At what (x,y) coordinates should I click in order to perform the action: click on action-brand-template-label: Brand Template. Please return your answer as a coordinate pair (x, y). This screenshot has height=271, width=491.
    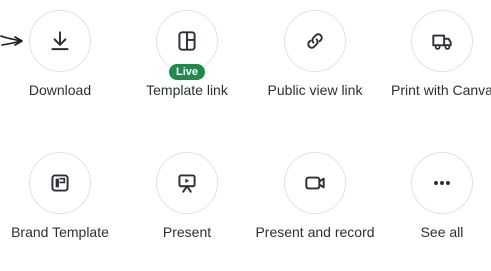
    Looking at the image, I should click on (60, 232).